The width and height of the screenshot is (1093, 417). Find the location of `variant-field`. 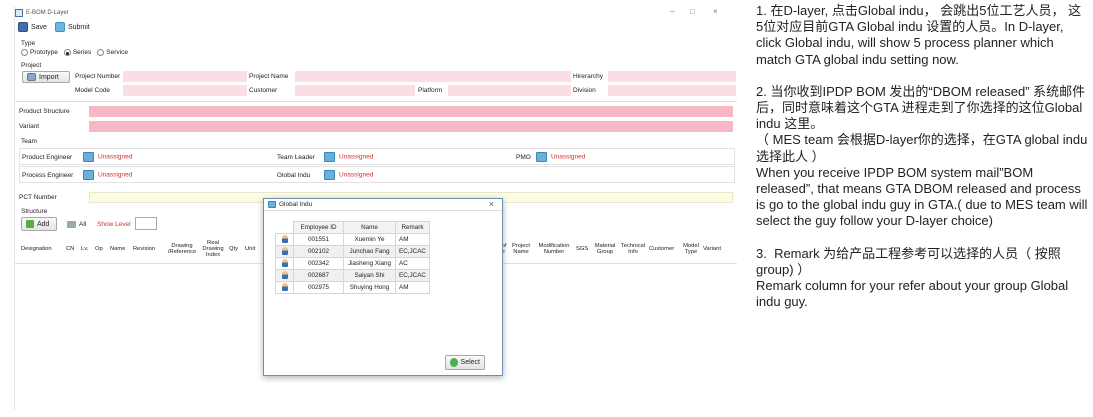

variant-field is located at coordinates (411, 126).